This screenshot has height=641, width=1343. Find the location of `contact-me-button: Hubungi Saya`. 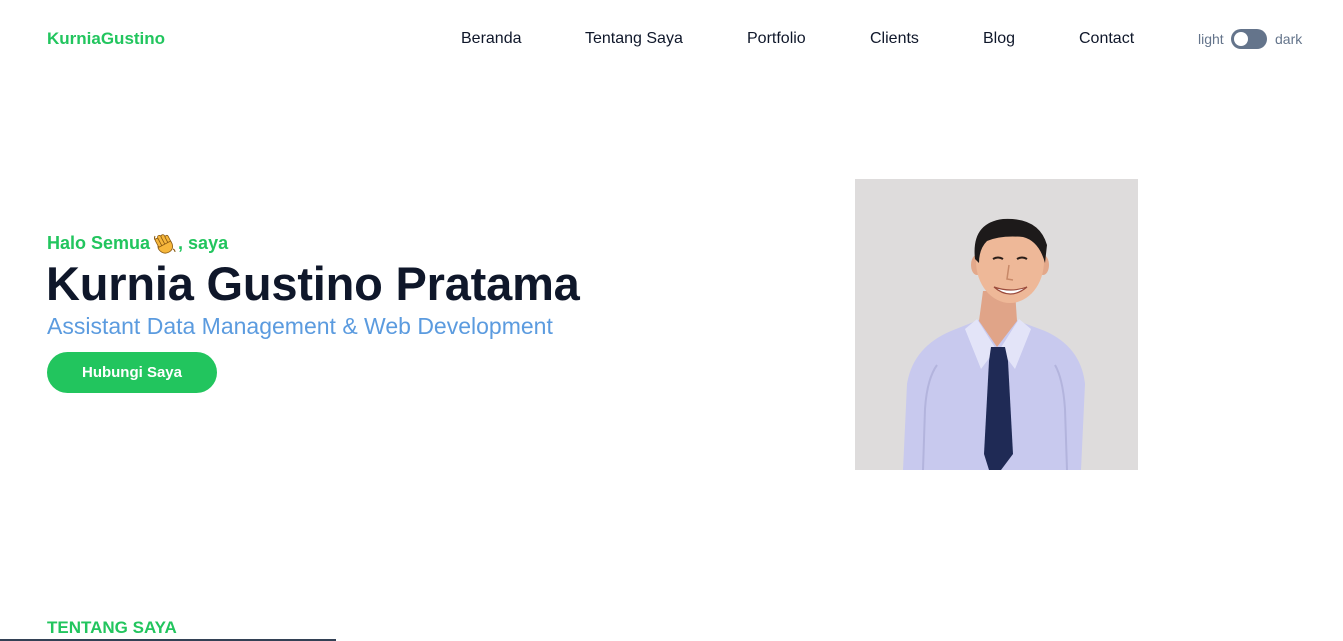

contact-me-button: Hubungi Saya is located at coordinates (132, 372).